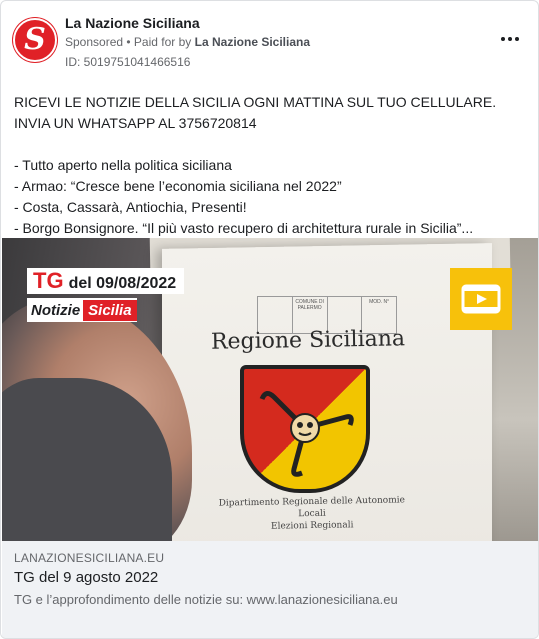 This screenshot has width=539, height=639. I want to click on post-bullet: - Costa, Cassarà, Antiochia, Presenti!, so click(130, 207).